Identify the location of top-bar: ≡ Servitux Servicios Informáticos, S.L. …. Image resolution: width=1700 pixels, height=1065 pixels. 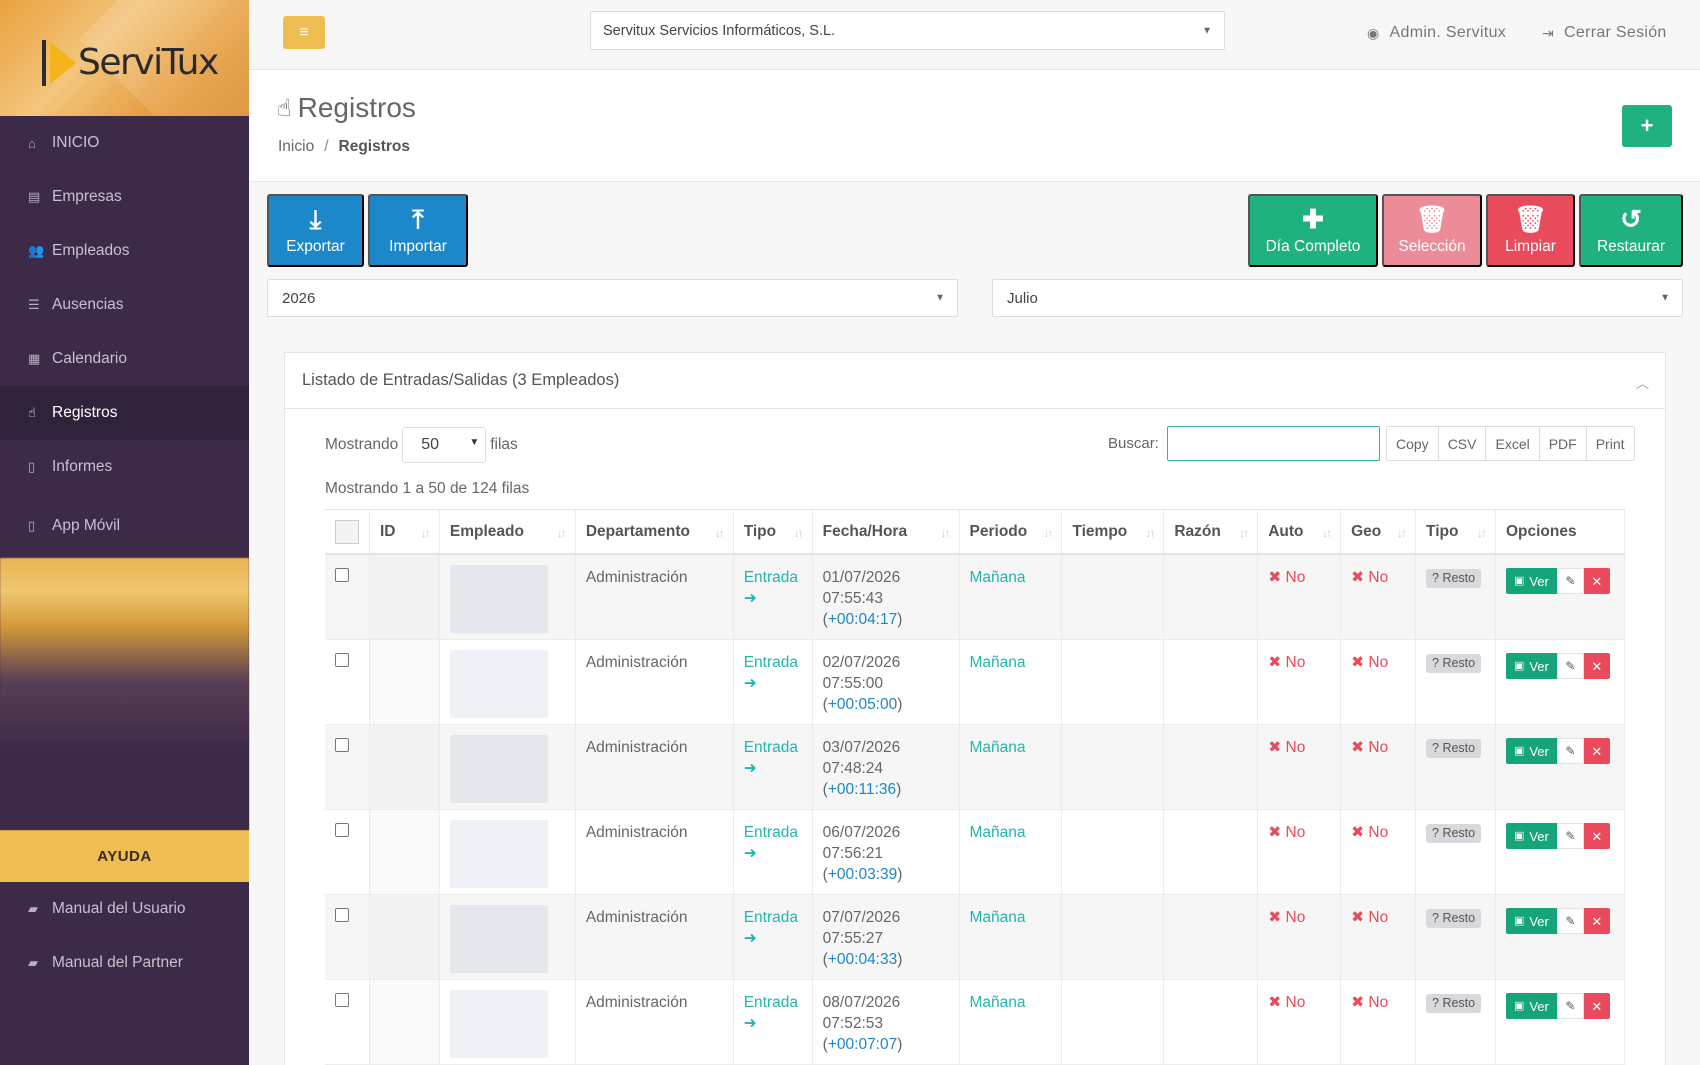
(974, 35).